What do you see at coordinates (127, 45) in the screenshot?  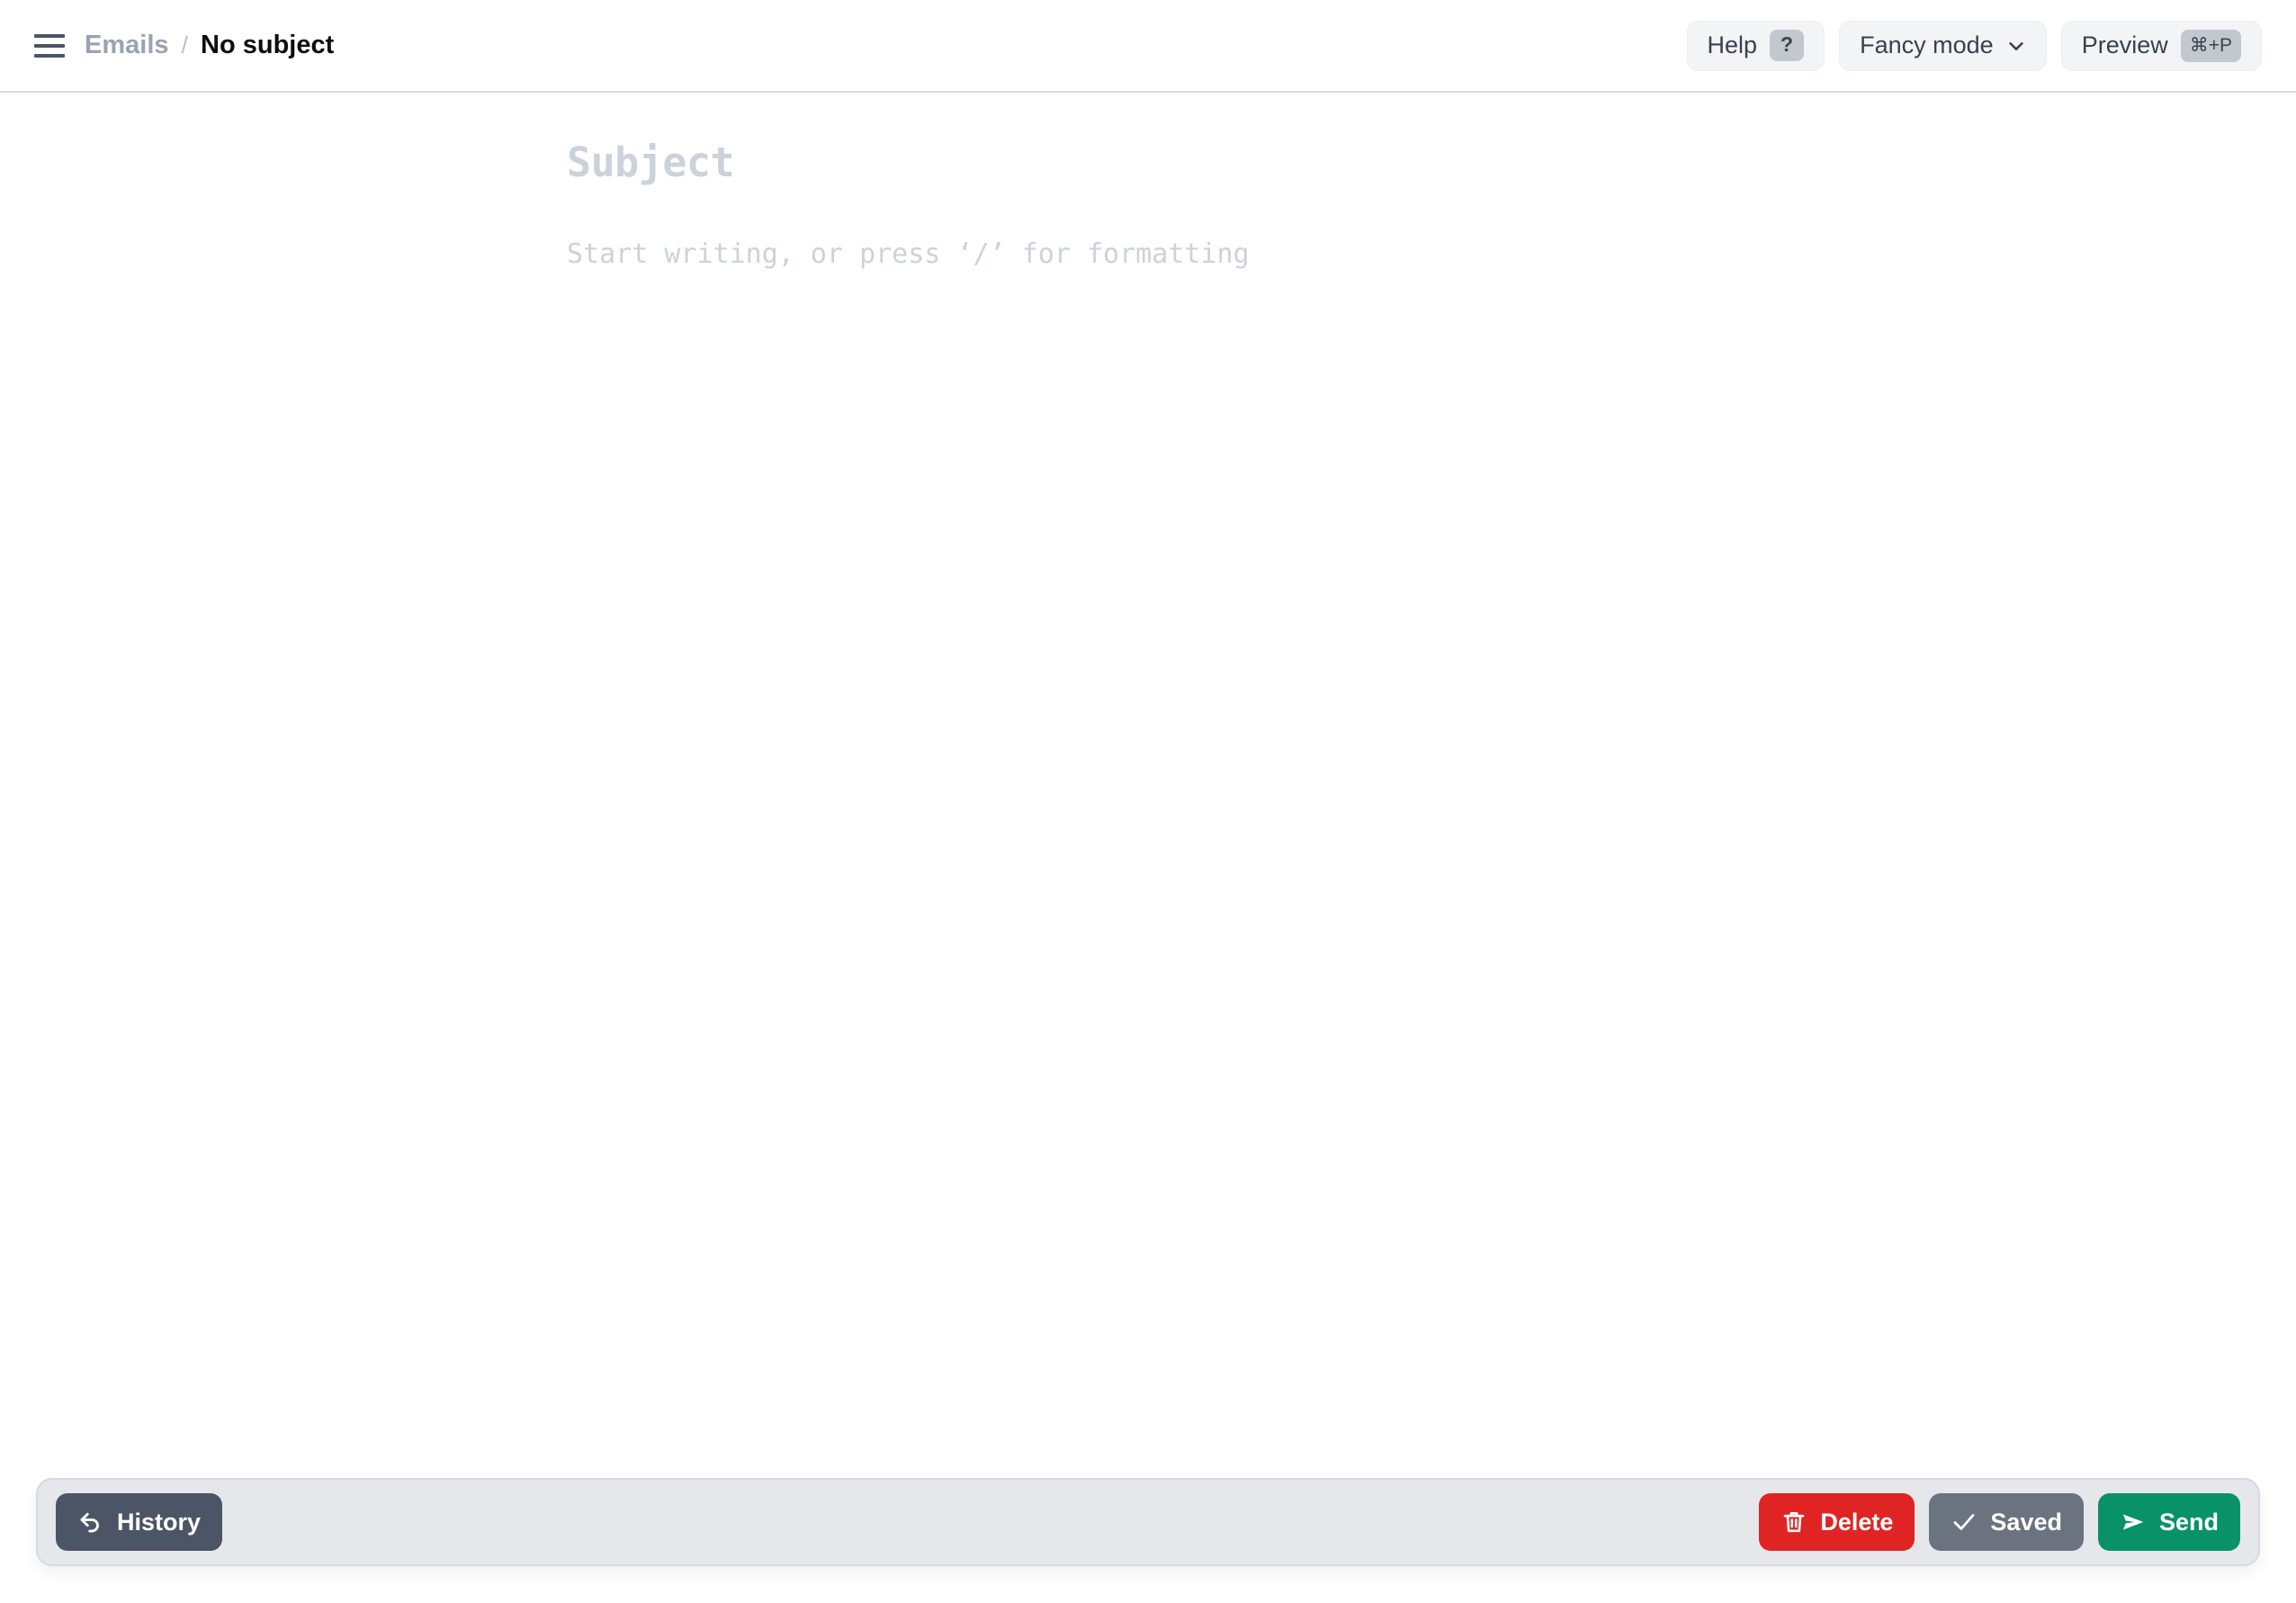 I see `breadcrumb-parent-link: Emails` at bounding box center [127, 45].